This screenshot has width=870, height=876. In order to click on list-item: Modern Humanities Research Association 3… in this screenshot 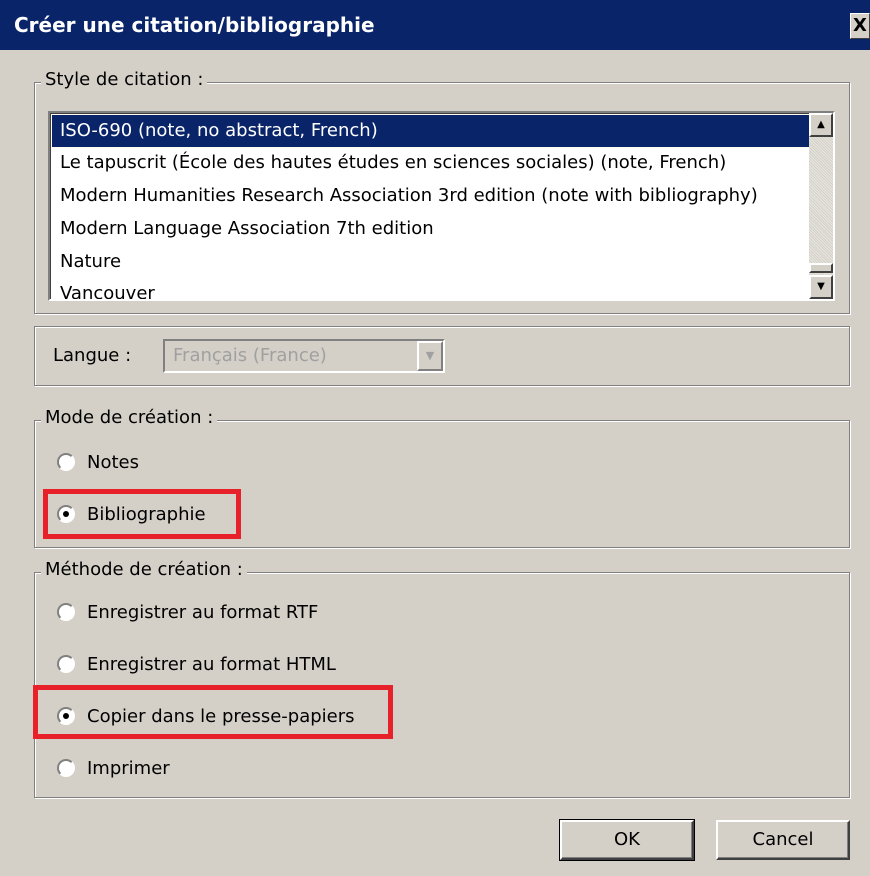, I will do `click(405, 196)`.